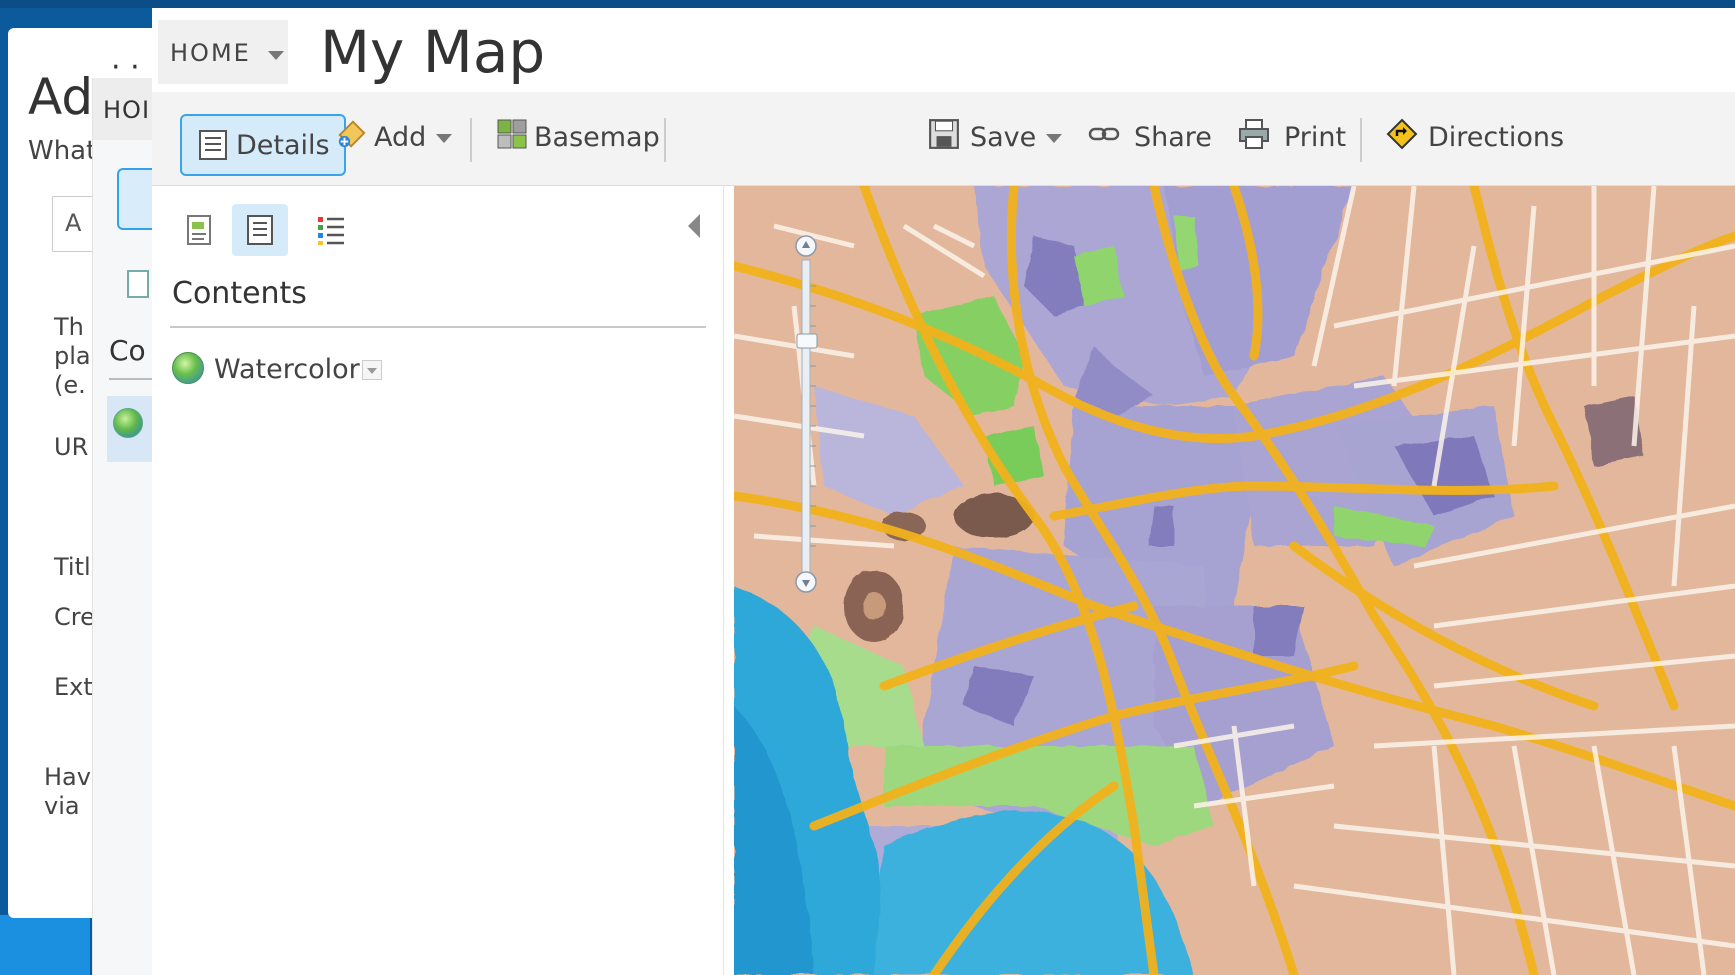  What do you see at coordinates (61, 97) in the screenshot?
I see `dialog-title-fragment: Ad` at bounding box center [61, 97].